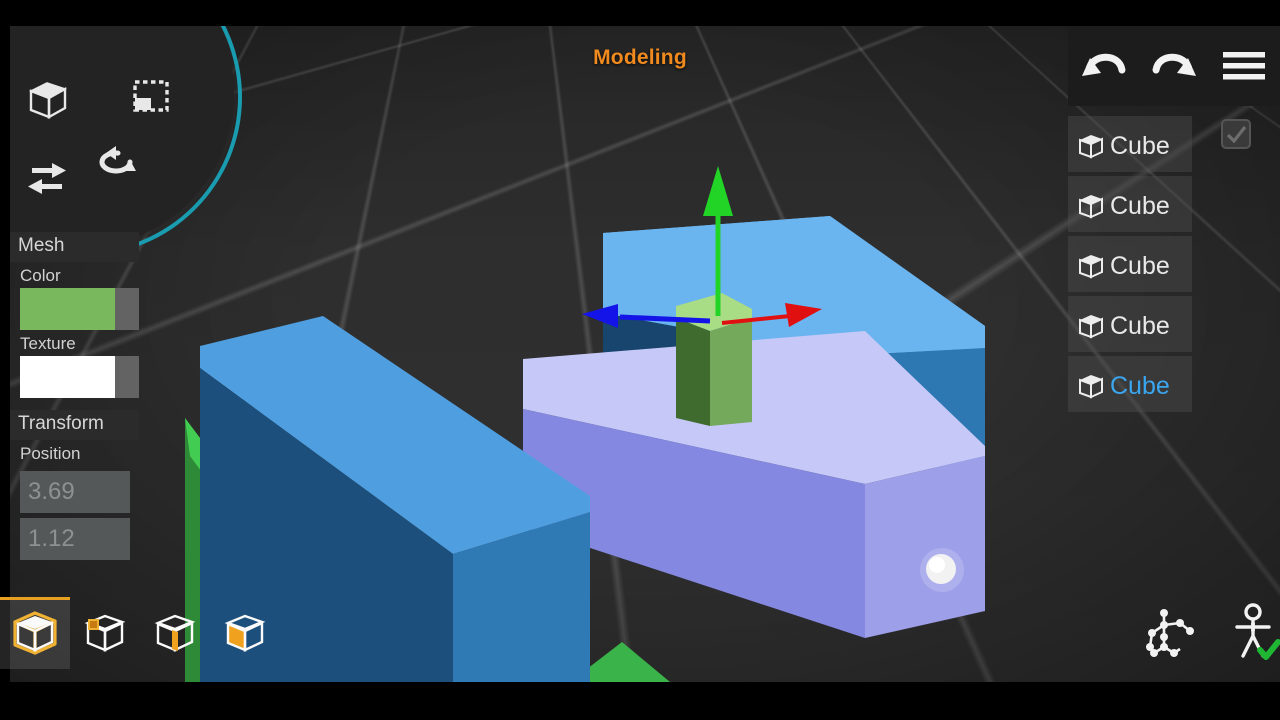 The image size is (1280, 720). I want to click on menu-button, so click(1244, 66).